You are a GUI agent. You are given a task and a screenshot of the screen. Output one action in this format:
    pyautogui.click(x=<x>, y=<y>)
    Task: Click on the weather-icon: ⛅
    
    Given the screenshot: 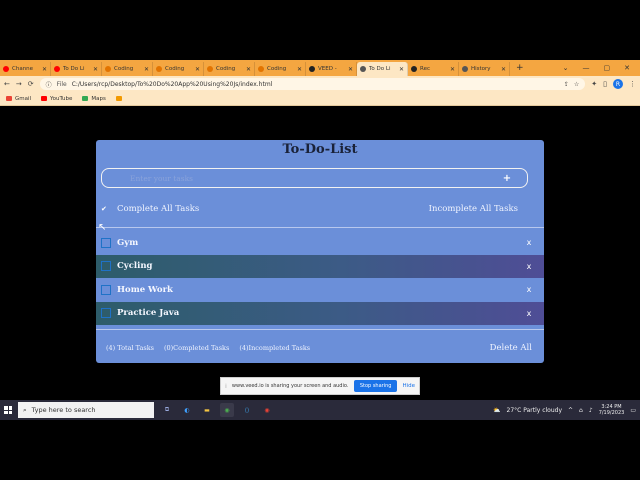 What is the action you would take?
    pyautogui.click(x=496, y=410)
    